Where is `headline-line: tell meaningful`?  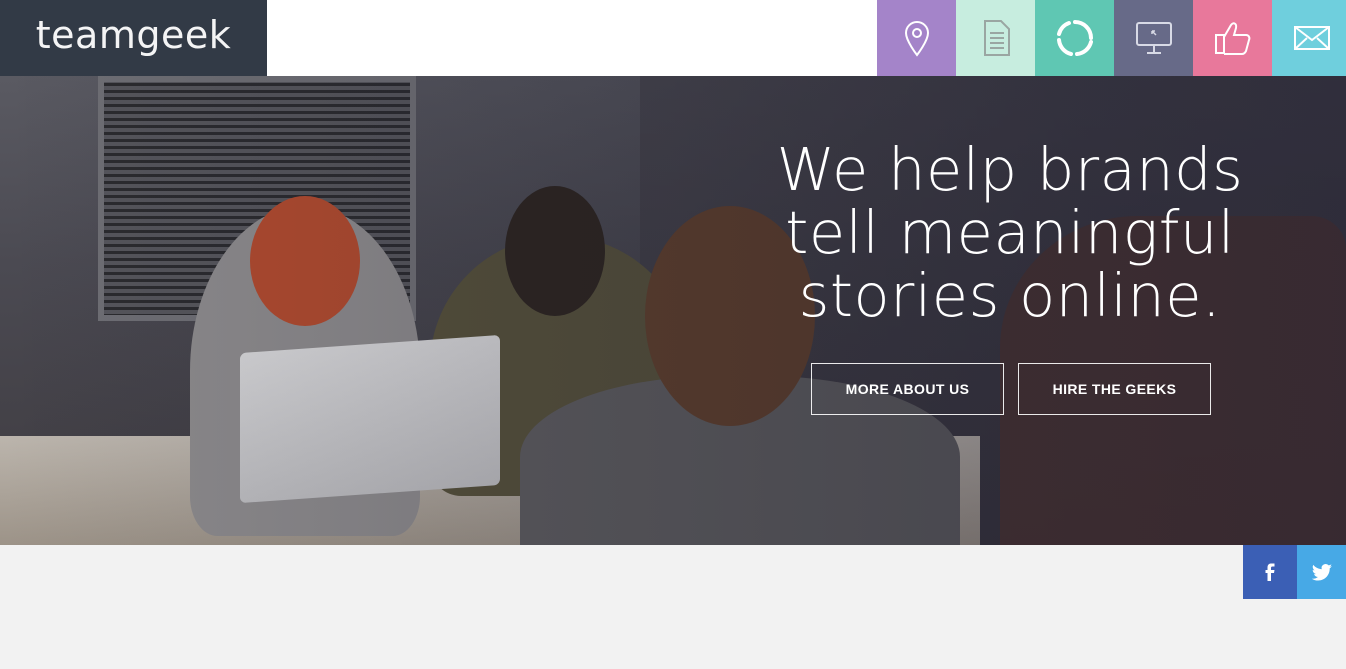 headline-line: tell meaningful is located at coordinates (1010, 232).